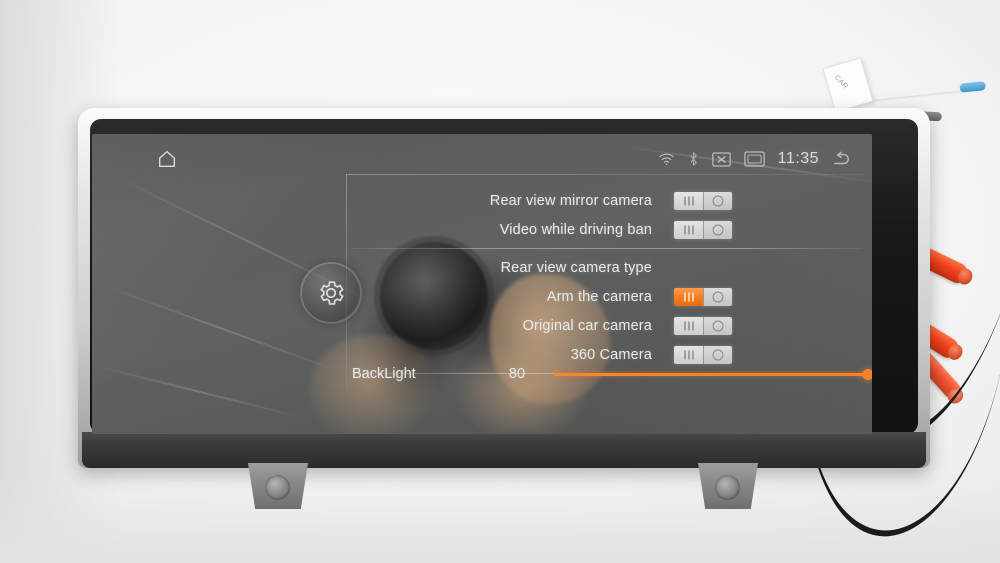 The width and height of the screenshot is (1000, 563). What do you see at coordinates (332, 293) in the screenshot?
I see `gear-icon` at bounding box center [332, 293].